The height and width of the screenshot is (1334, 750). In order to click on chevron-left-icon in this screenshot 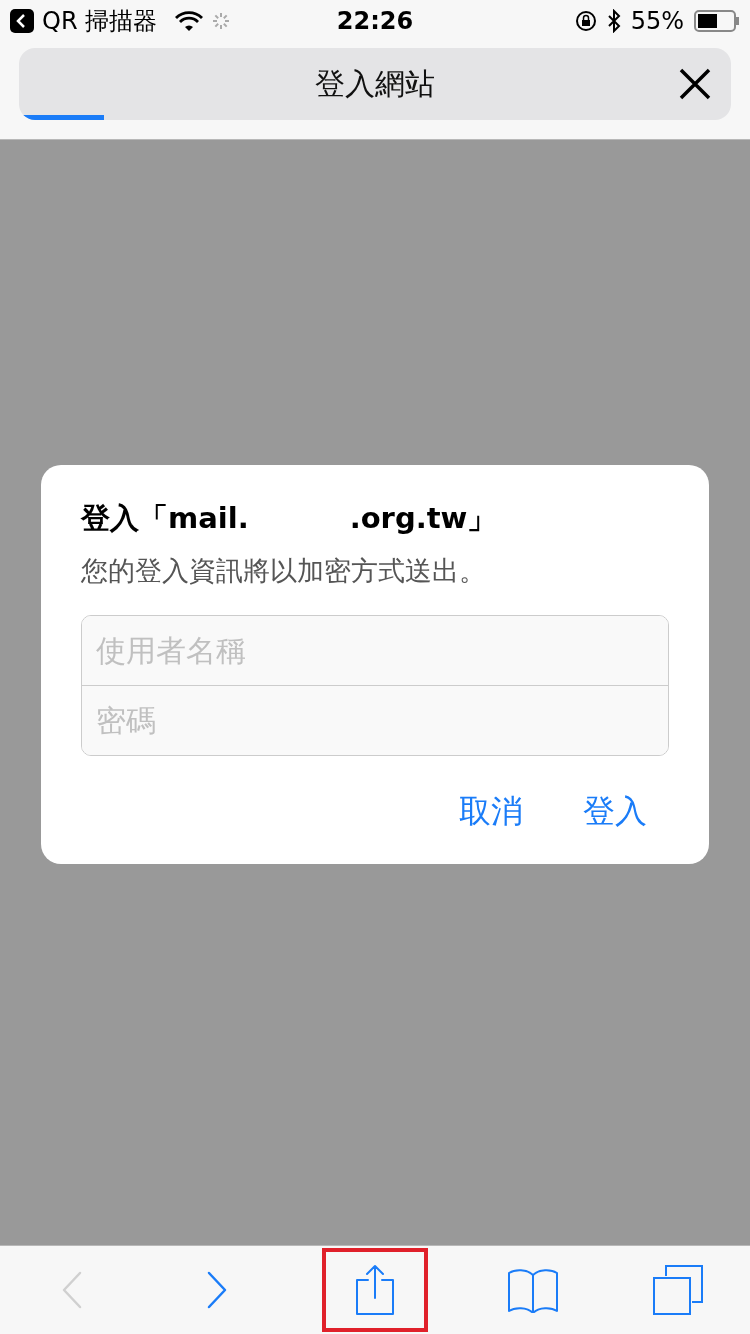, I will do `click(72, 1290)`.